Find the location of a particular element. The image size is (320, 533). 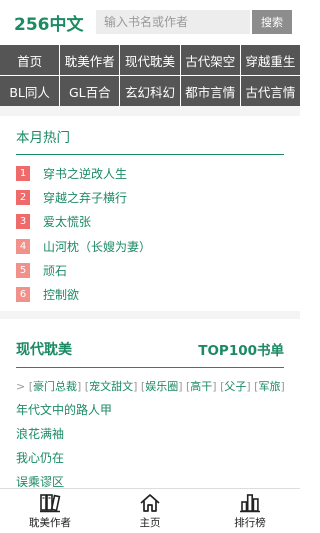

bottom-tab-bar: 耽美作者 主页 排行榜 is located at coordinates (150, 510).